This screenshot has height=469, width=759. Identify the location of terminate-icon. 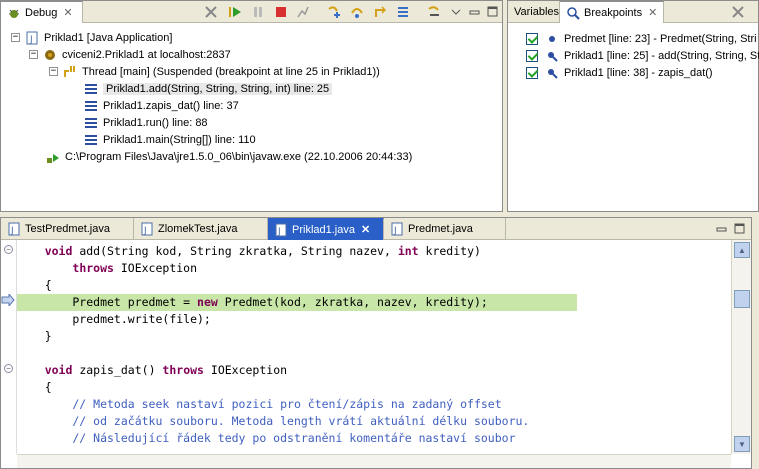
(281, 12).